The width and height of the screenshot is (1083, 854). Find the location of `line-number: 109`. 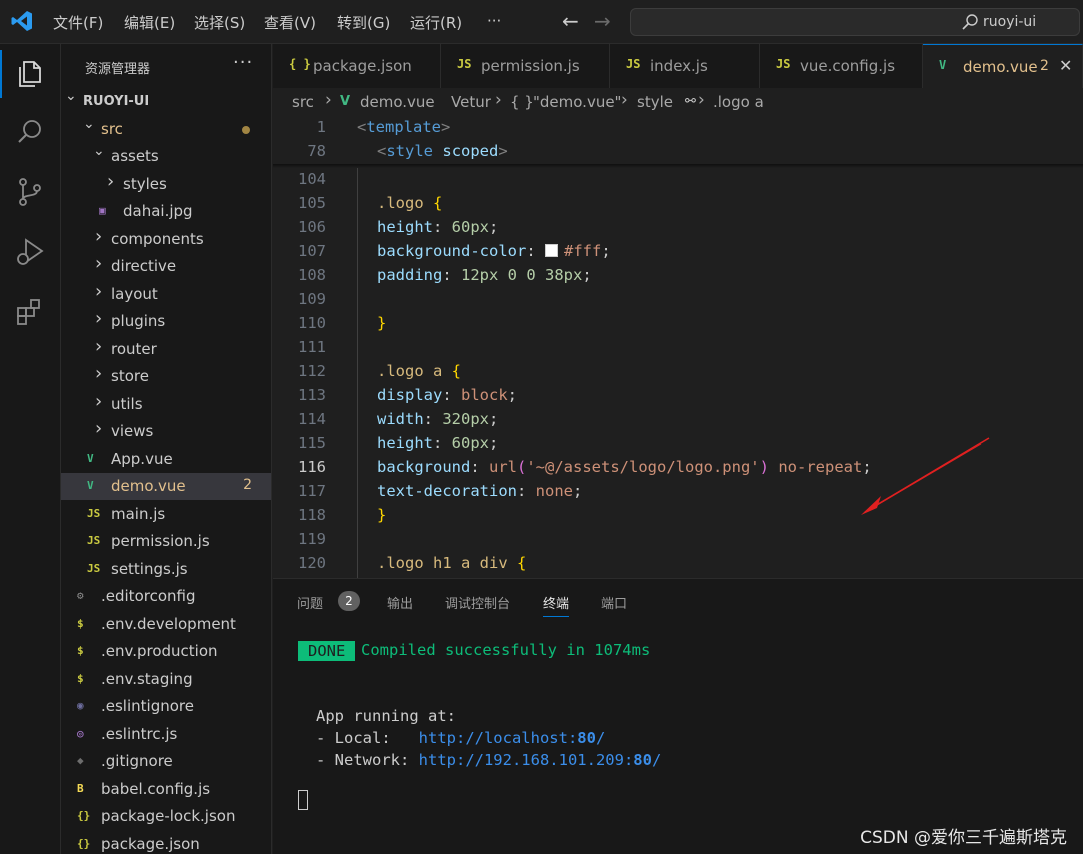

line-number: 109 is located at coordinates (312, 299).